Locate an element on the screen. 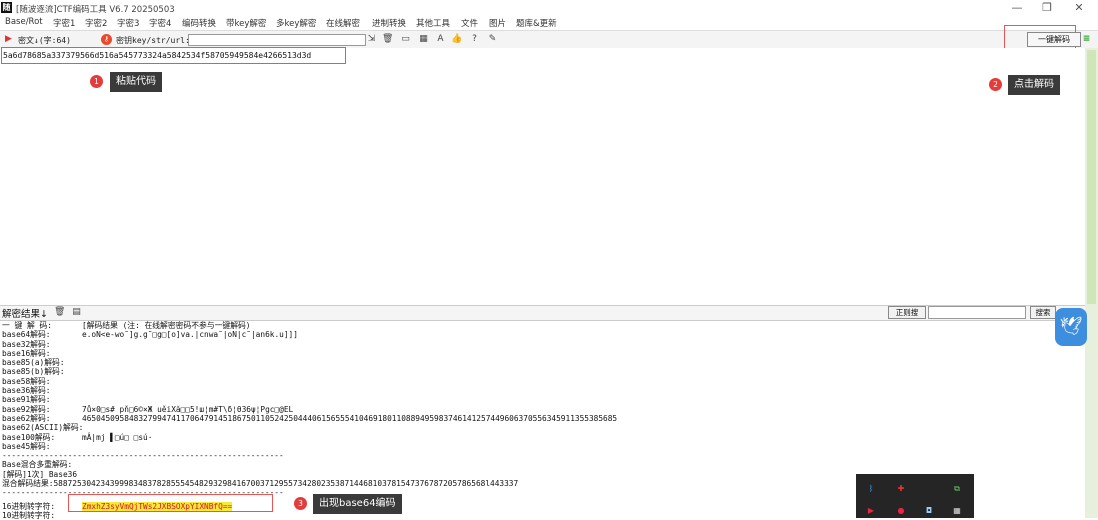 This screenshot has height=520, width=1098. menu-other-tools: 其他工具 is located at coordinates (433, 23).